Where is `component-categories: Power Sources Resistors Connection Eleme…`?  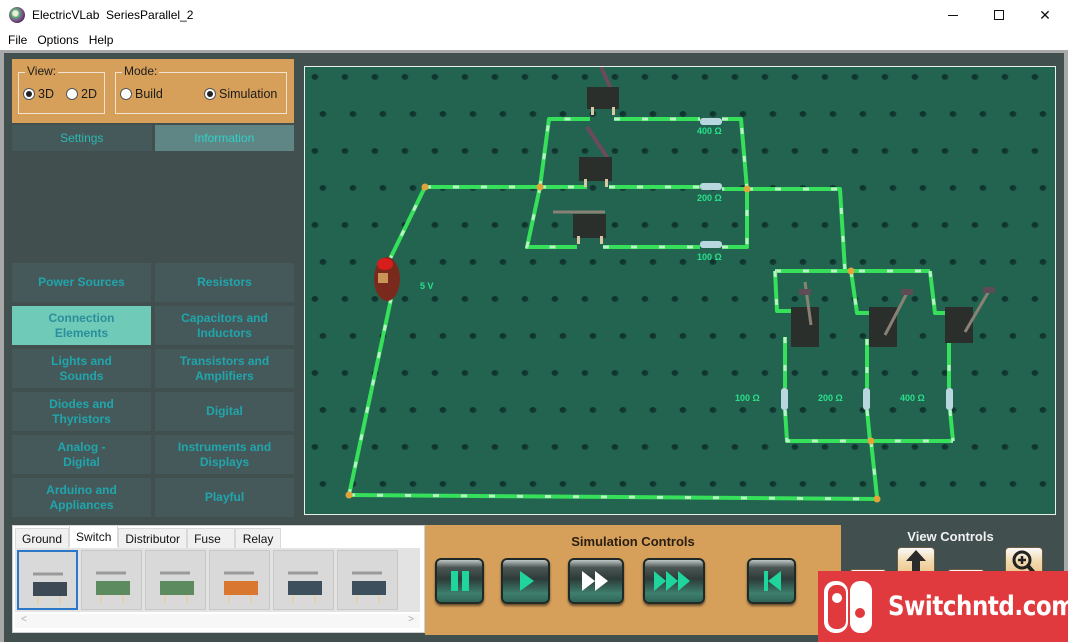 component-categories: Power Sources Resistors Connection Eleme… is located at coordinates (153, 390).